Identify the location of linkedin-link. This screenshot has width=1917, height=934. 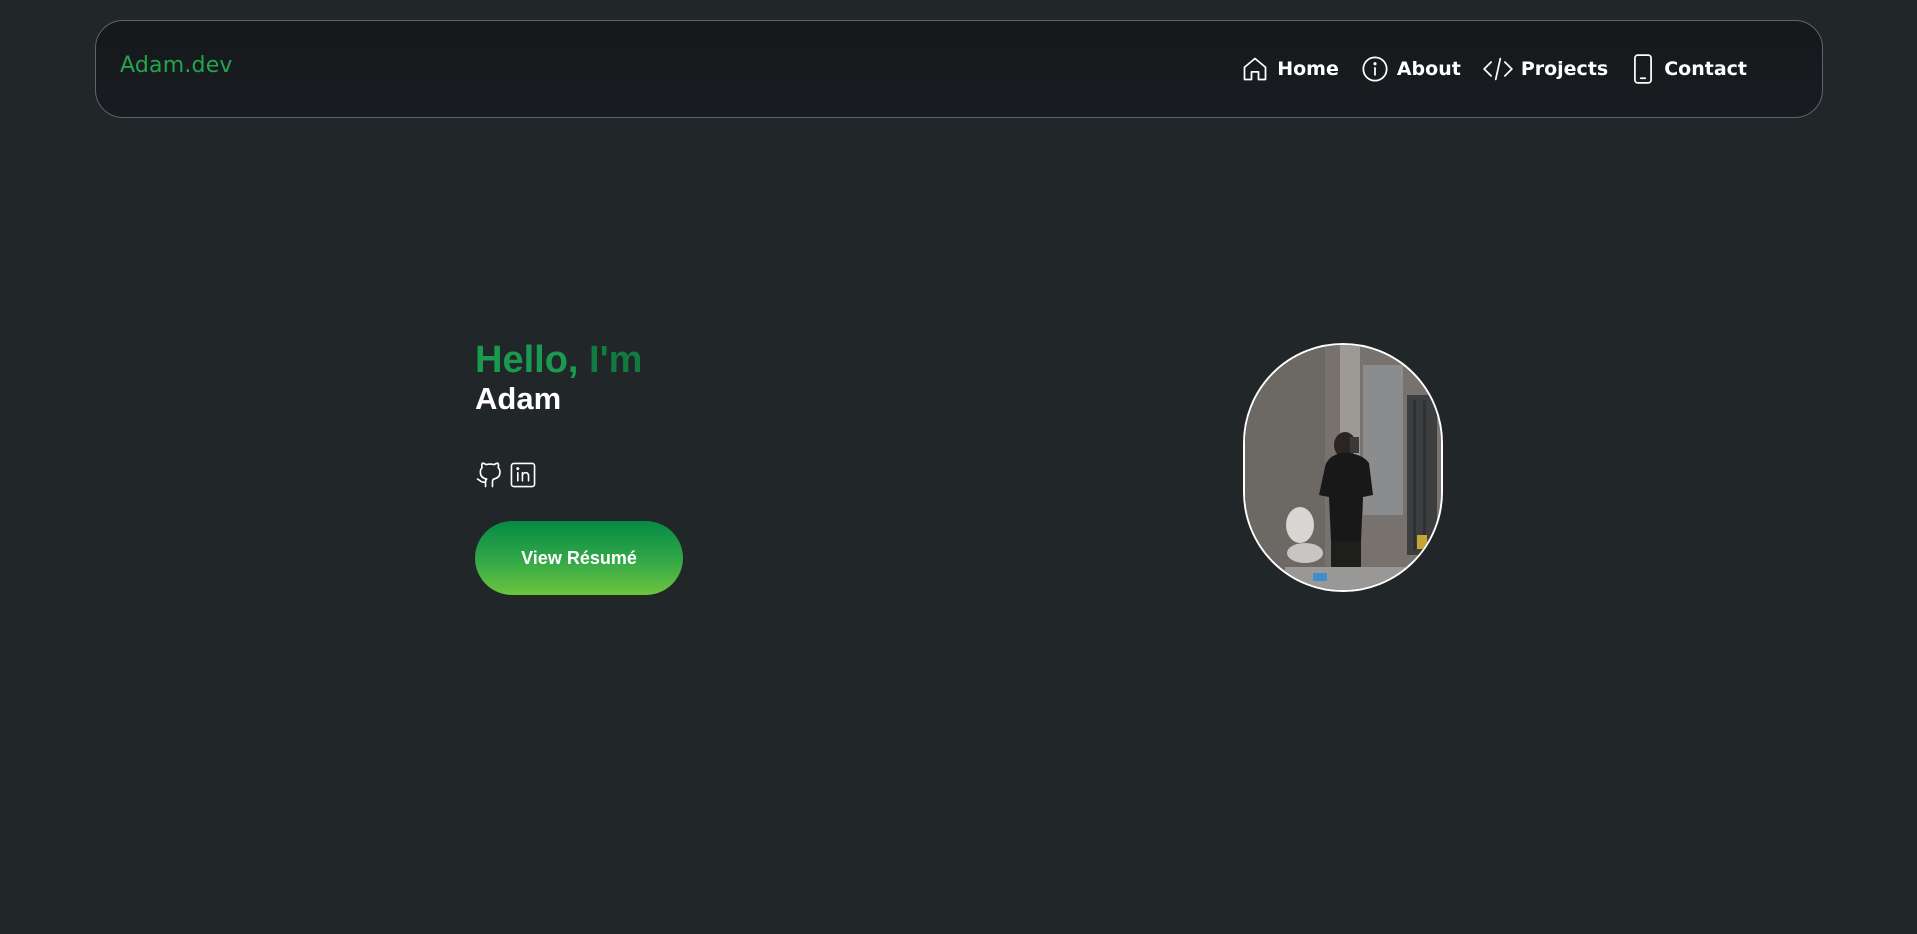
(523, 475).